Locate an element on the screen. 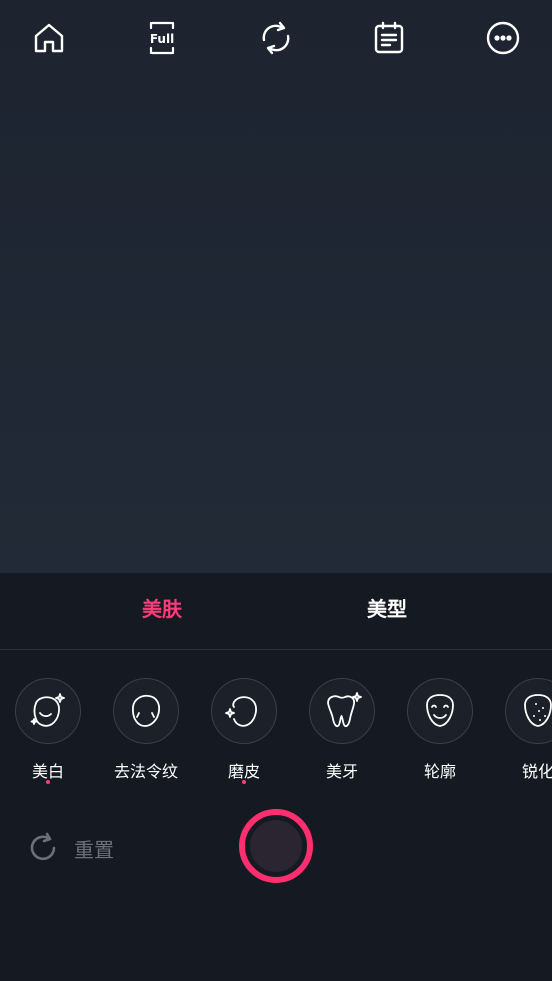 The image size is (552, 981). full-screen-icon: Full is located at coordinates (162, 38).